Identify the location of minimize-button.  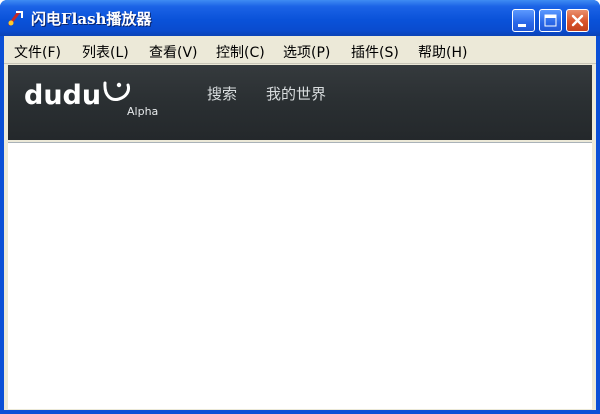
(523, 20).